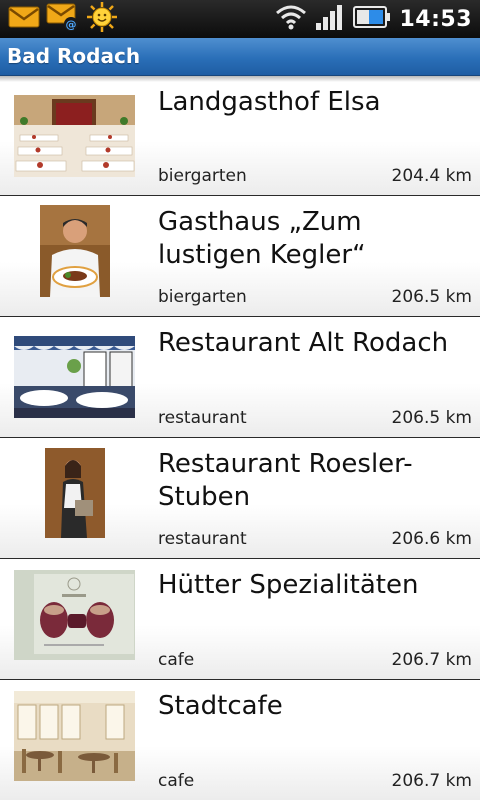 This screenshot has height=800, width=480. What do you see at coordinates (74, 736) in the screenshot?
I see `cafe-interior-photo` at bounding box center [74, 736].